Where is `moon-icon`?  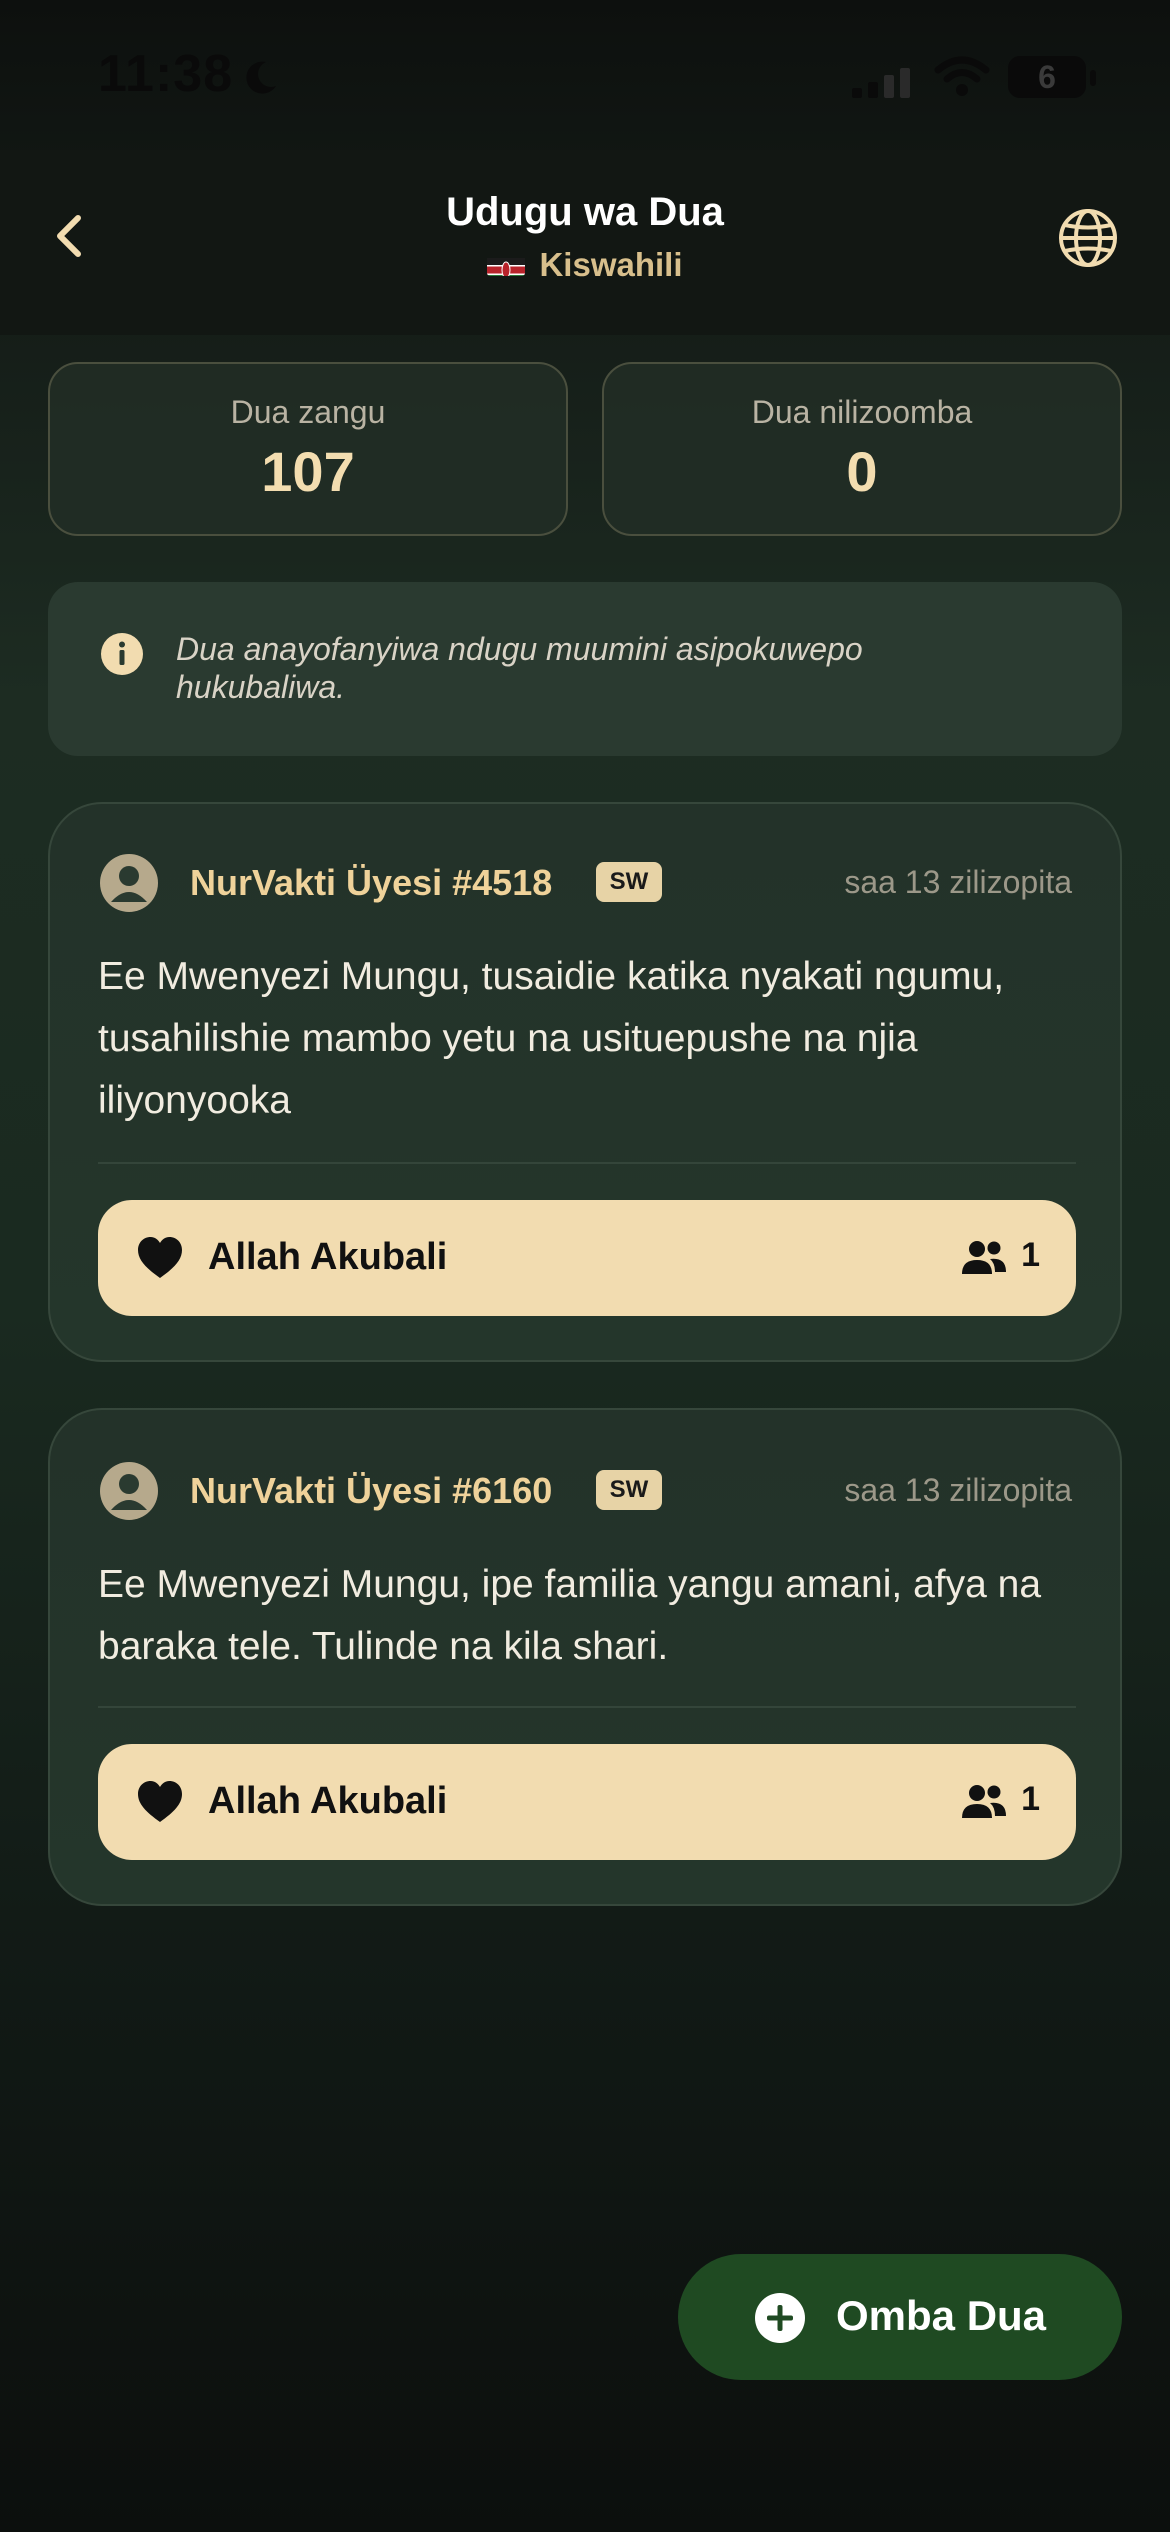 moon-icon is located at coordinates (261, 77).